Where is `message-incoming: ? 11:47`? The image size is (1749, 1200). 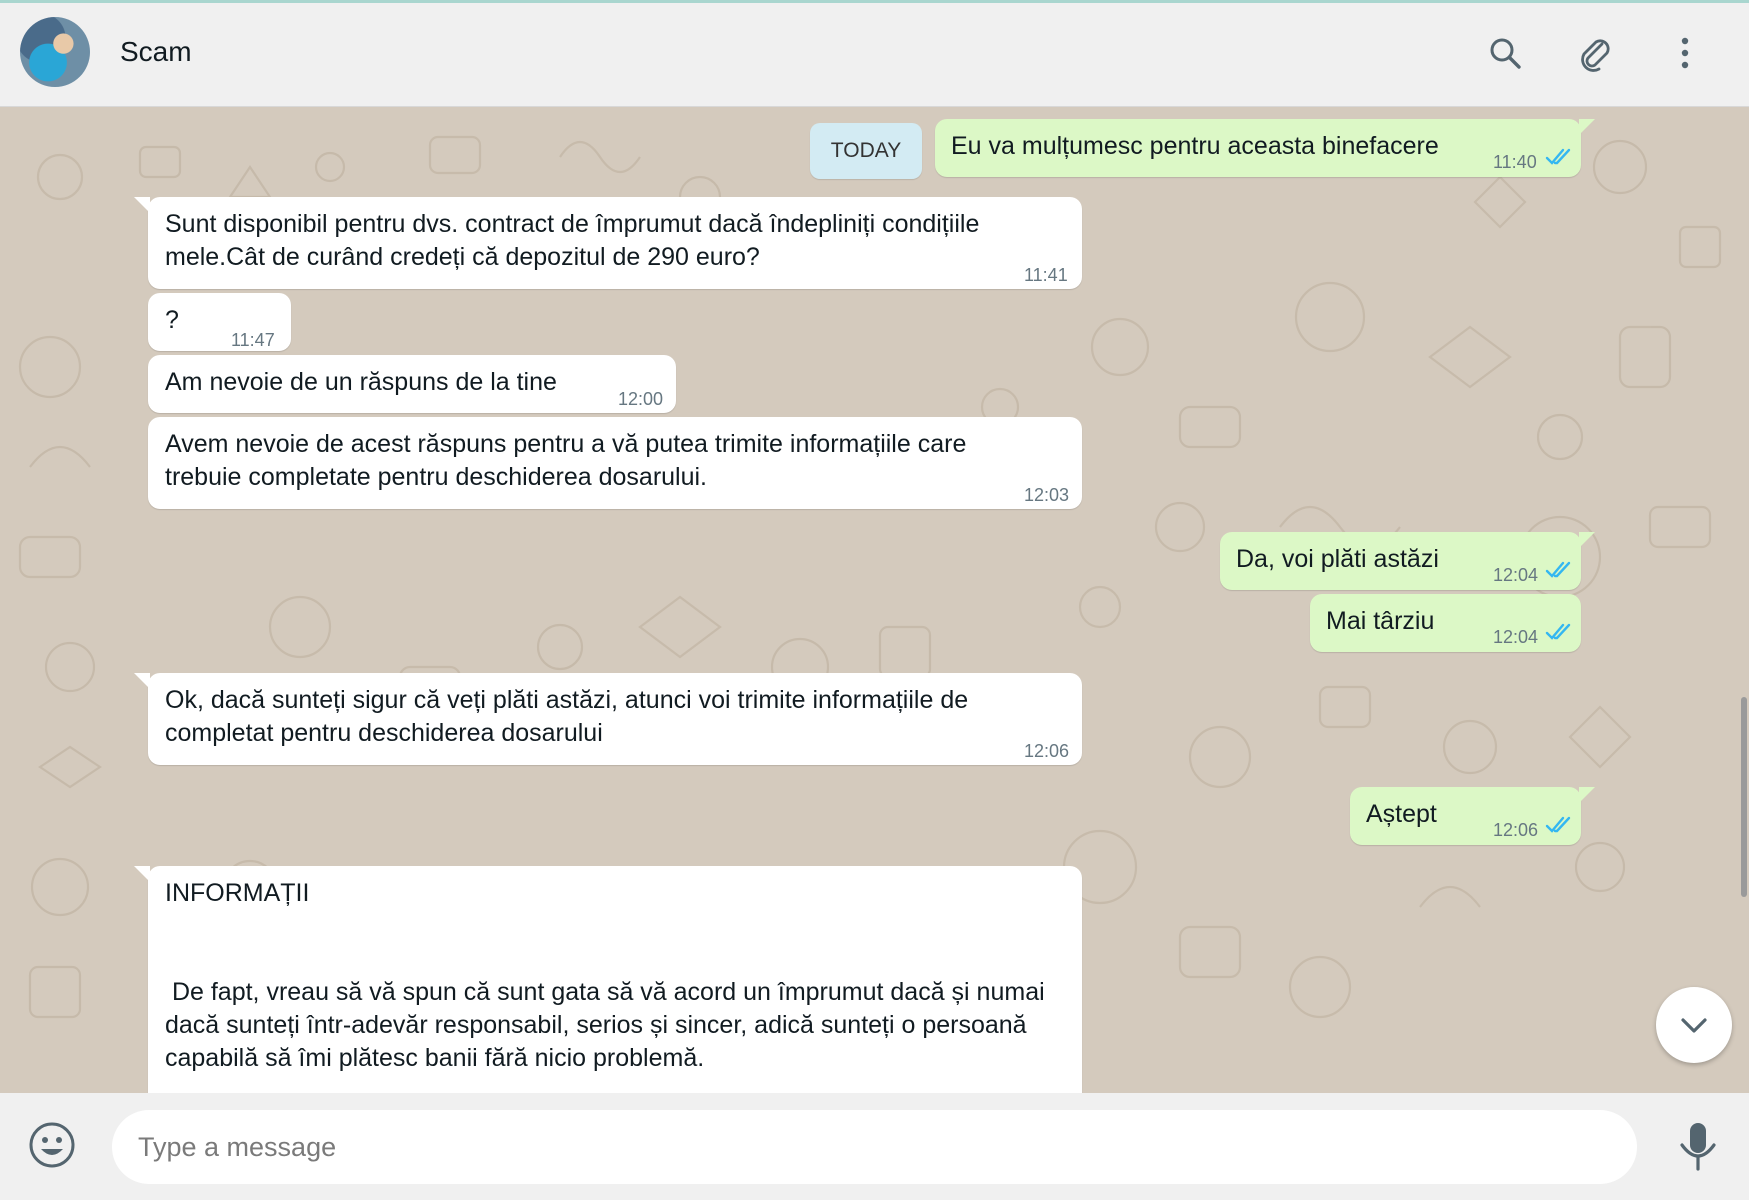 message-incoming: ? 11:47 is located at coordinates (219, 322).